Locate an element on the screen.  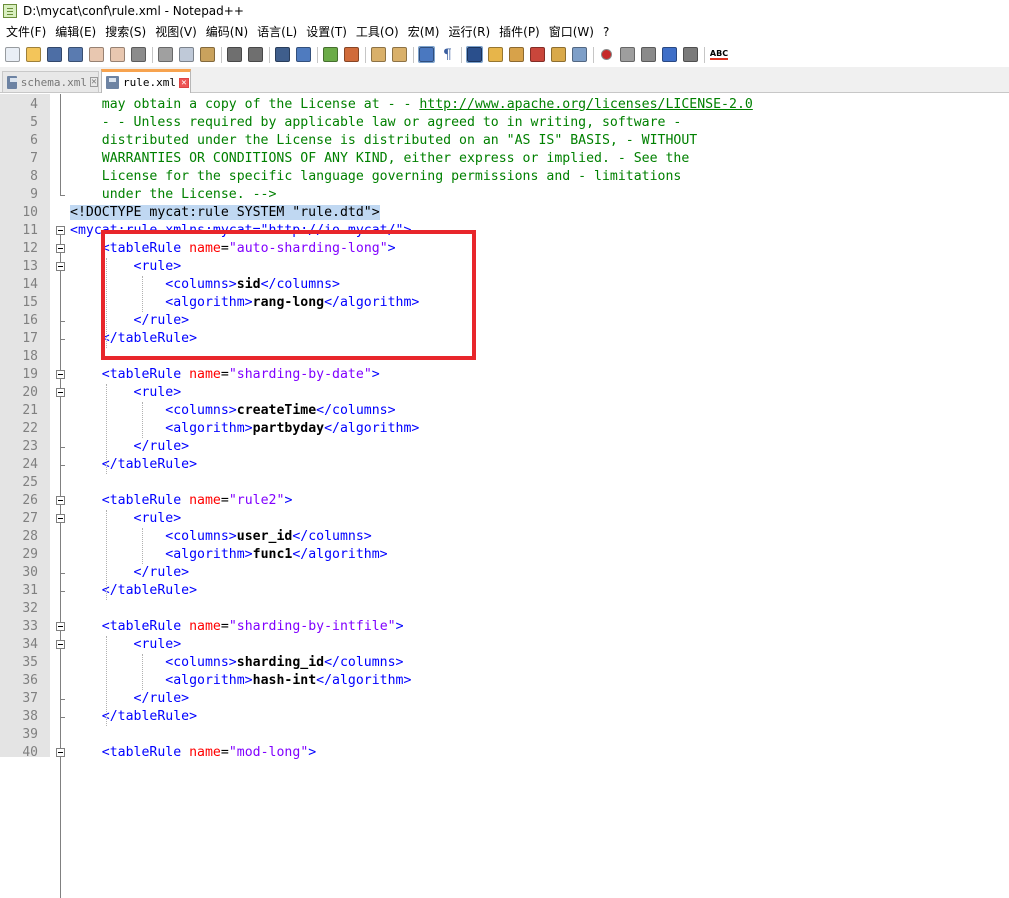
code-line: </tableRule> is located at coordinates (133, 465).